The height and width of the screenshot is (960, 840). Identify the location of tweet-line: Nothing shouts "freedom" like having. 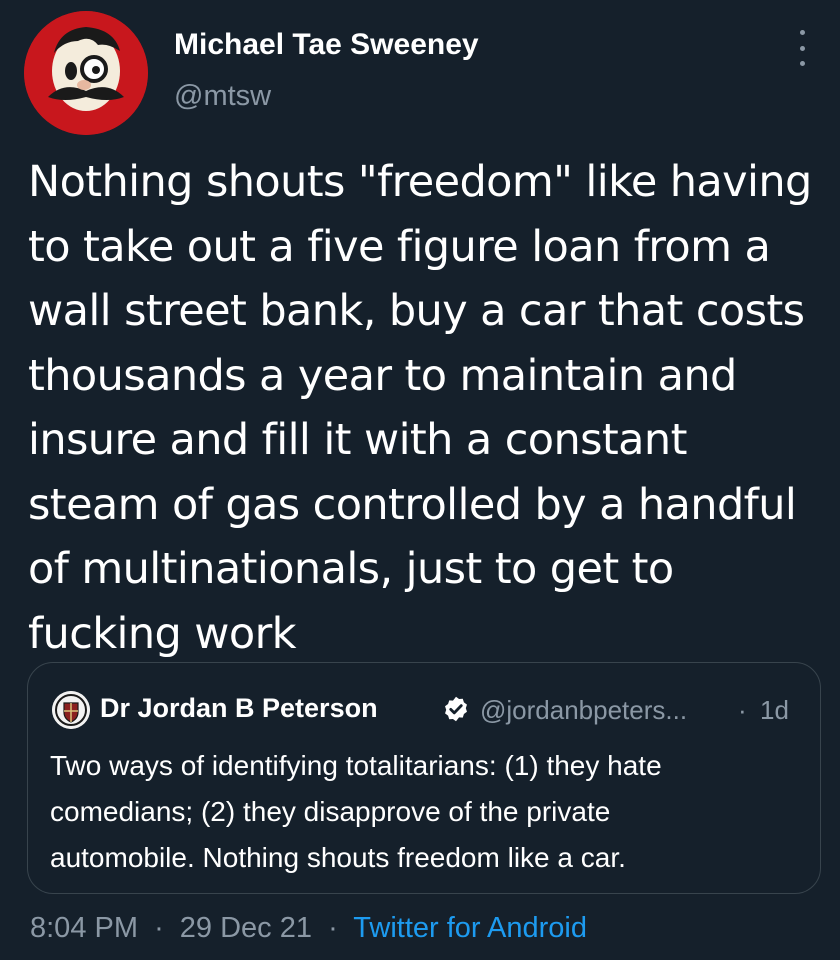
(420, 182).